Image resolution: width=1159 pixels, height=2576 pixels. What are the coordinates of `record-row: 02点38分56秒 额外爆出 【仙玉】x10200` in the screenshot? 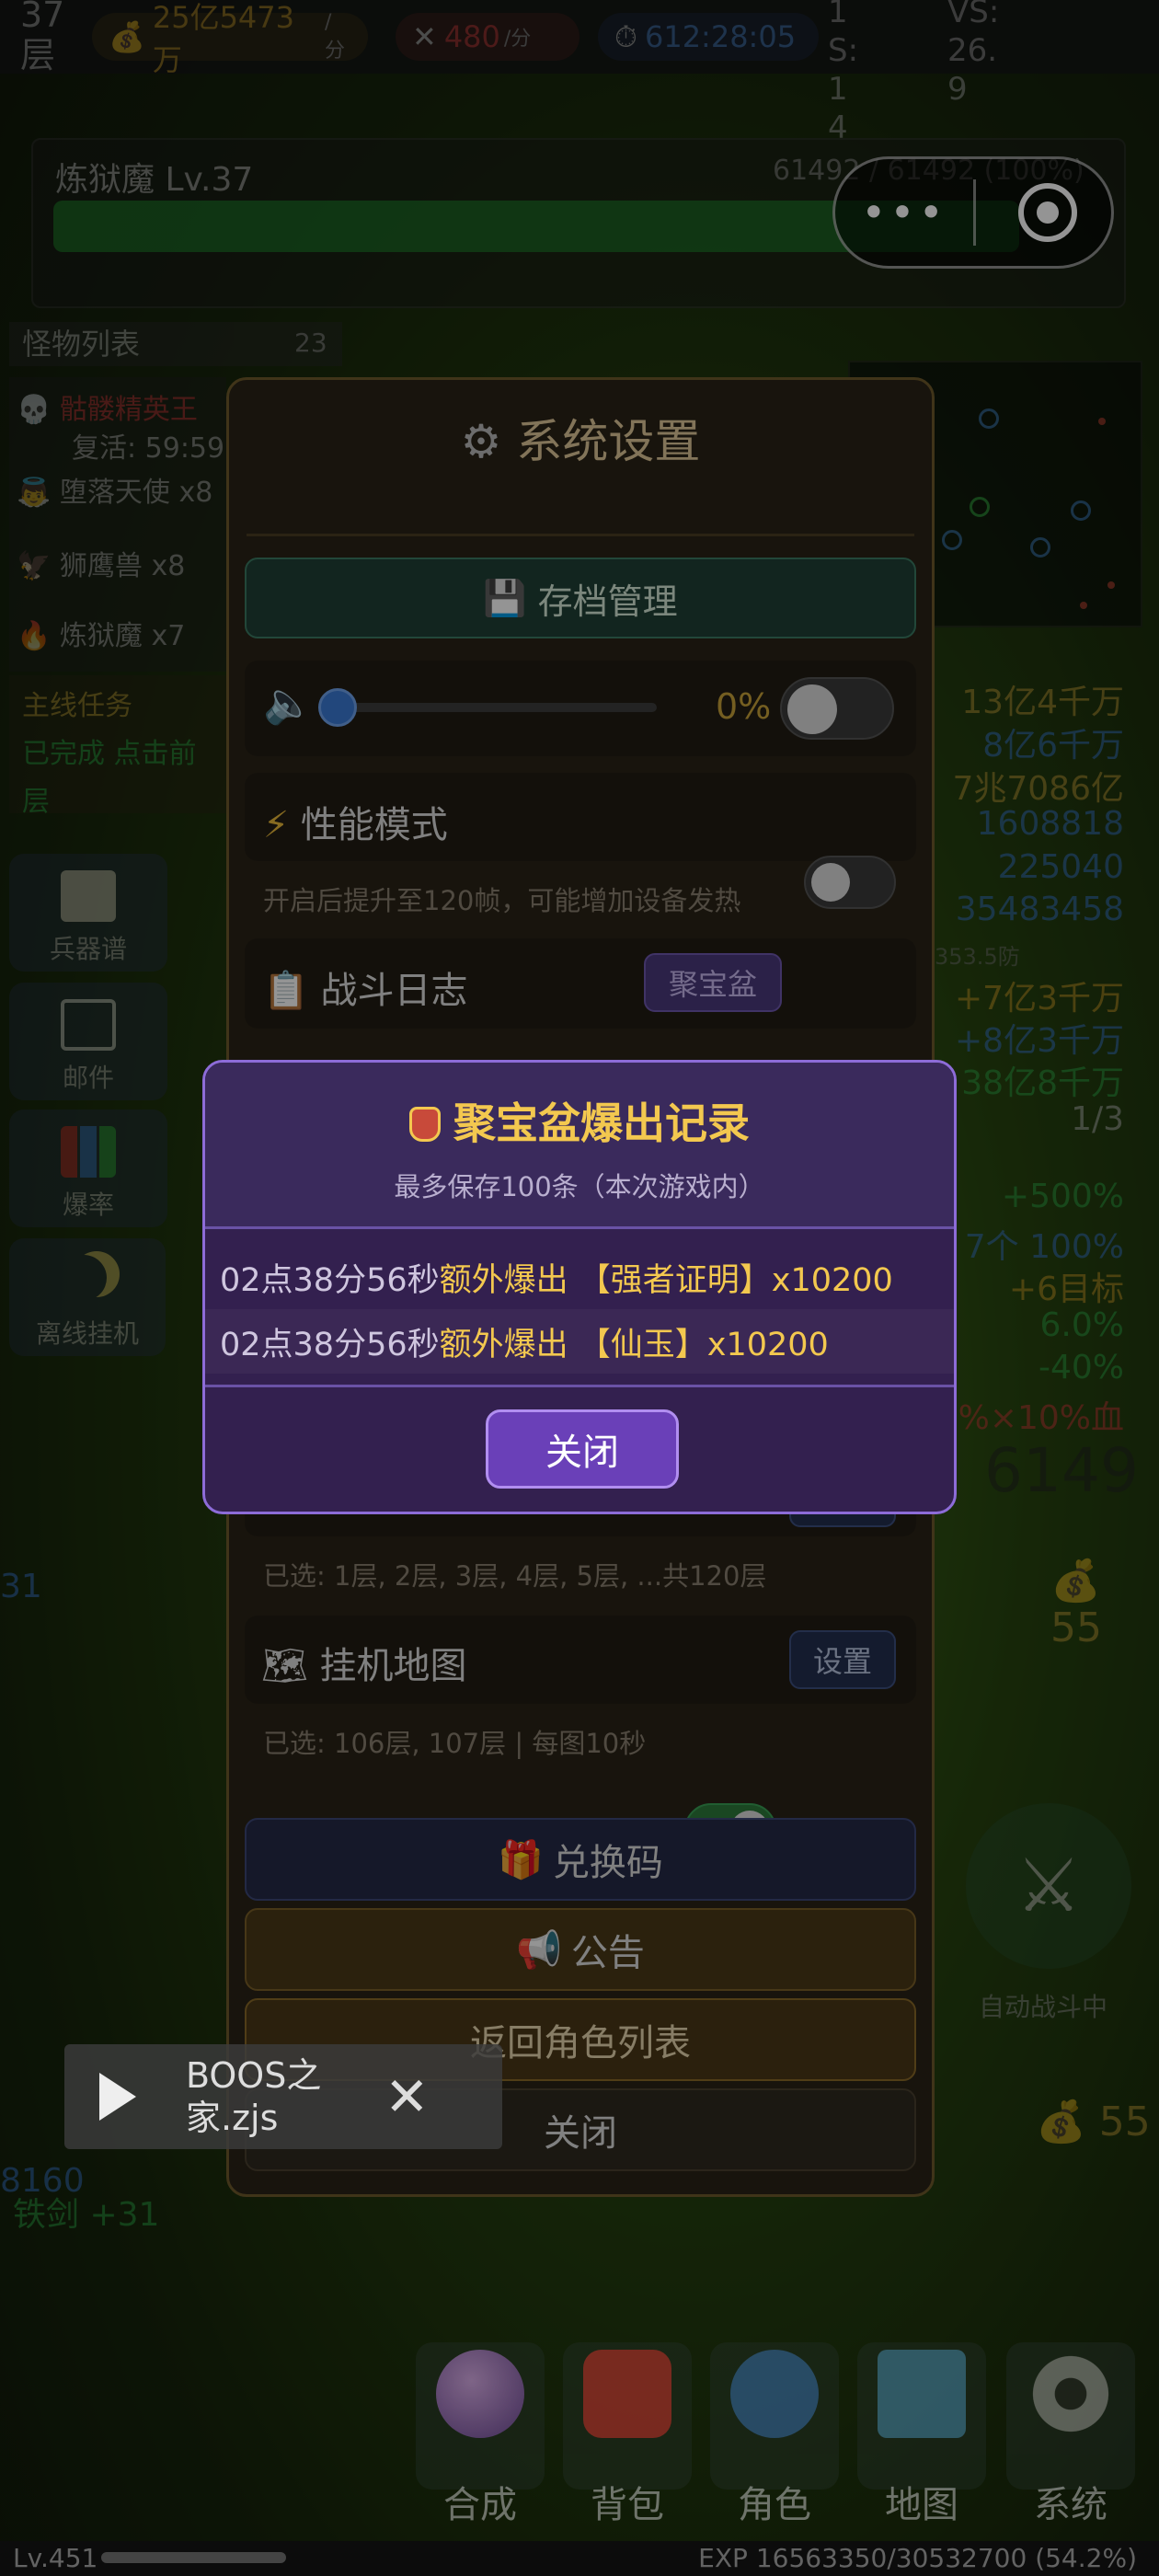 It's located at (579, 1341).